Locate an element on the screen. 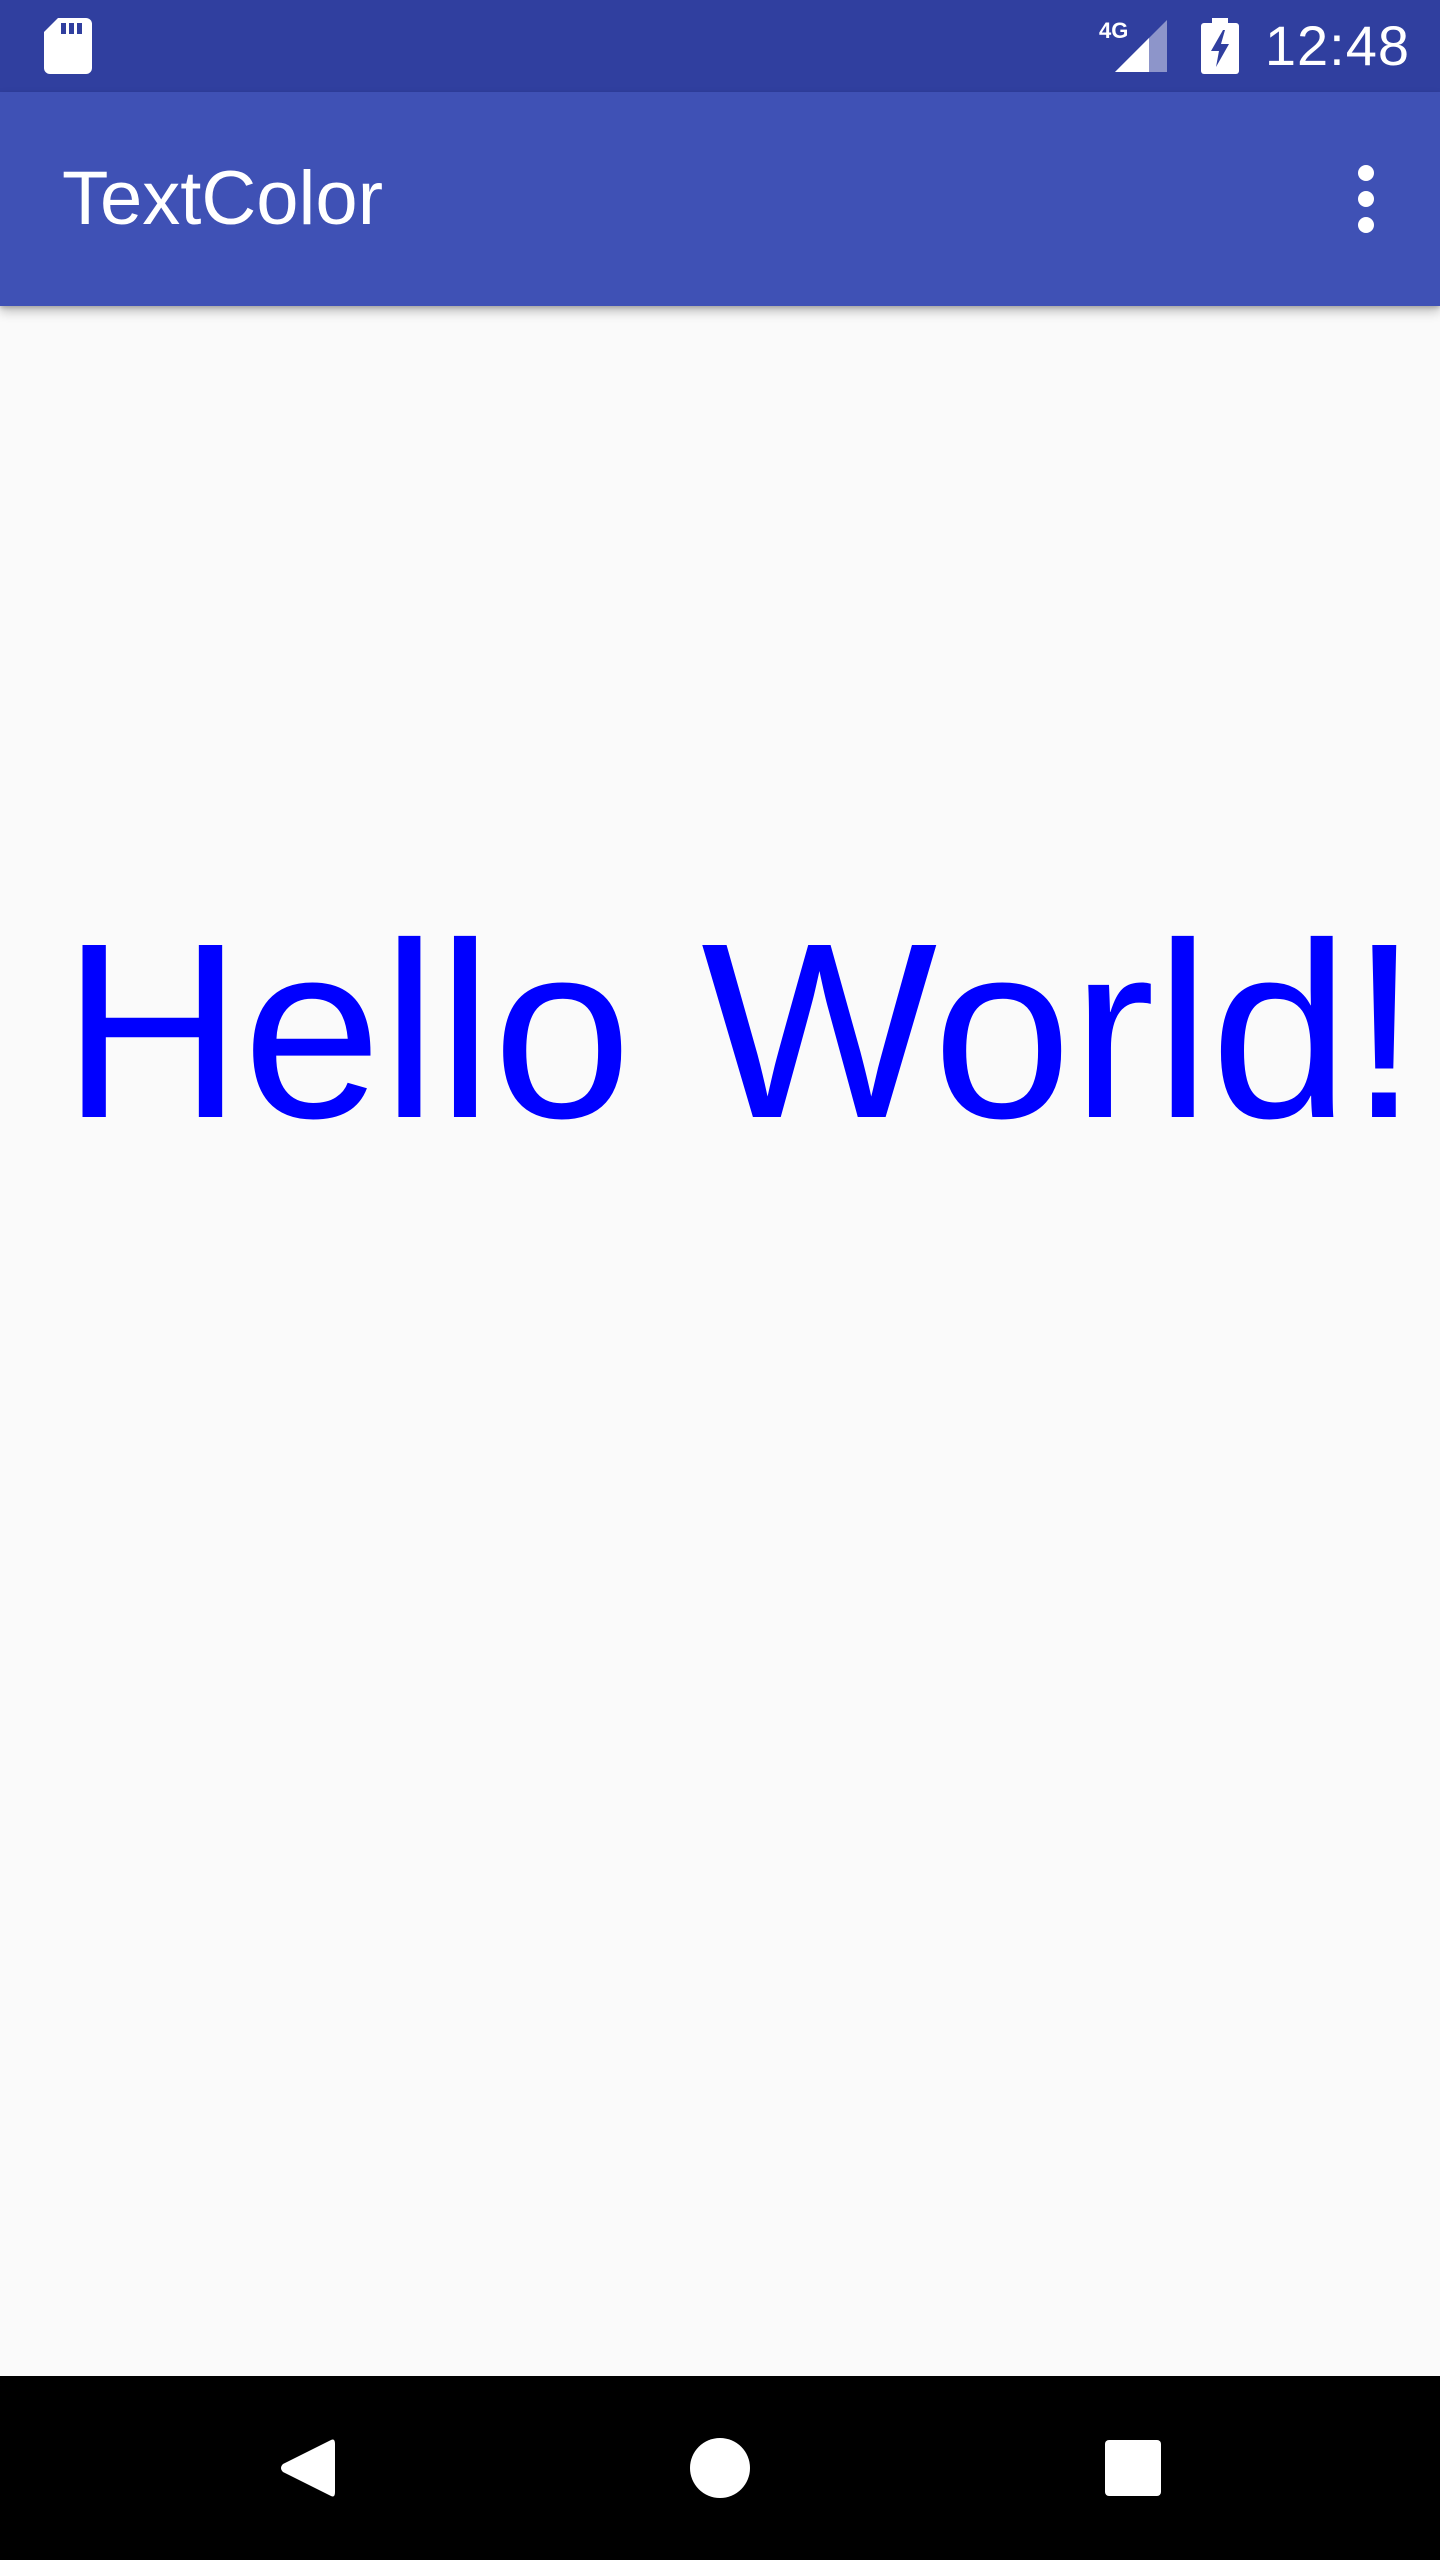 The width and height of the screenshot is (1440, 2560). recents-icon is located at coordinates (1133, 2468).